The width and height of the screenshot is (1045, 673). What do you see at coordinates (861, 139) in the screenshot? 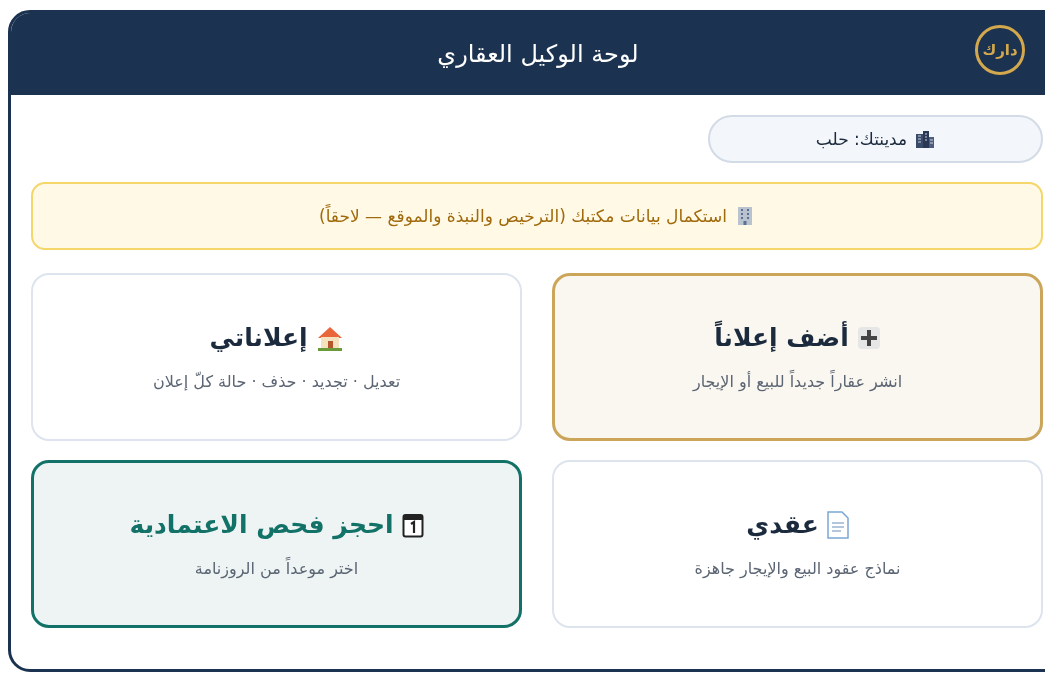
I see `city-label: مدينتك: حلب` at bounding box center [861, 139].